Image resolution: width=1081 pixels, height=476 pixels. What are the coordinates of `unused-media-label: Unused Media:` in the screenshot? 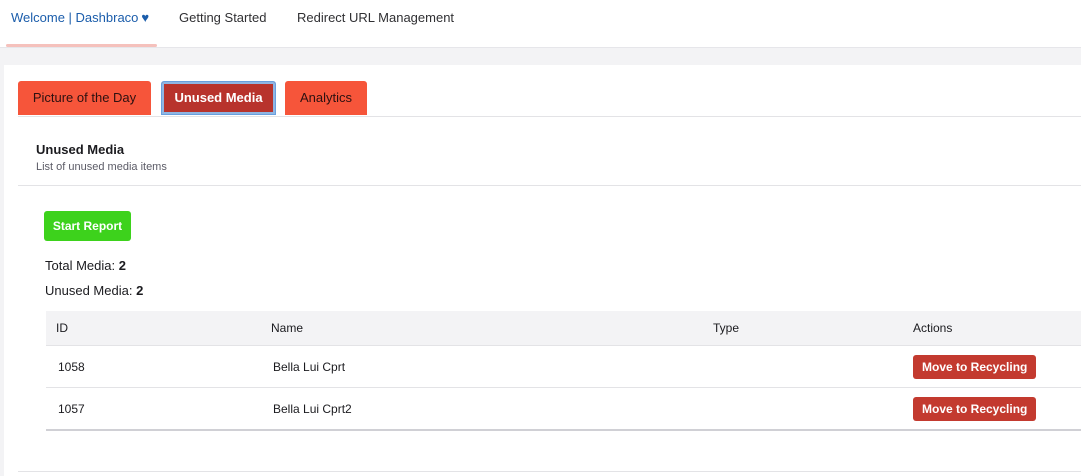 It's located at (89, 290).